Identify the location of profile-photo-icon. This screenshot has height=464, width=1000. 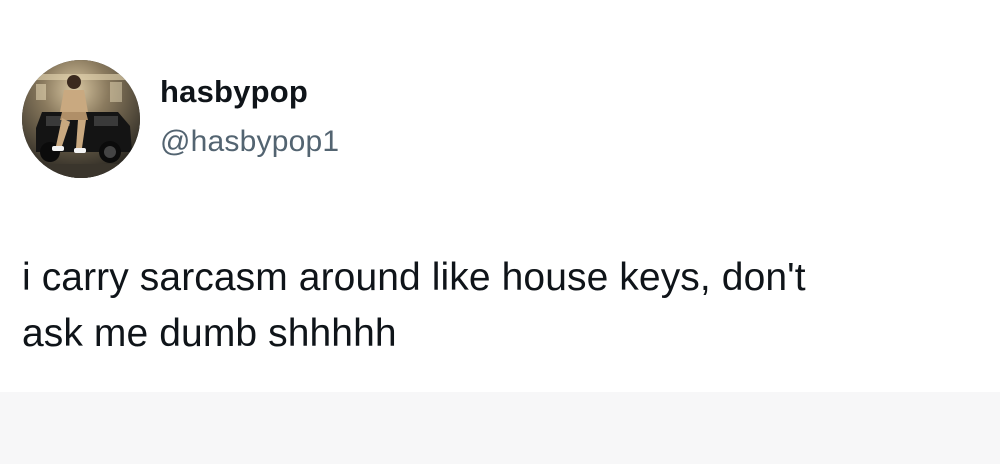
(81, 119).